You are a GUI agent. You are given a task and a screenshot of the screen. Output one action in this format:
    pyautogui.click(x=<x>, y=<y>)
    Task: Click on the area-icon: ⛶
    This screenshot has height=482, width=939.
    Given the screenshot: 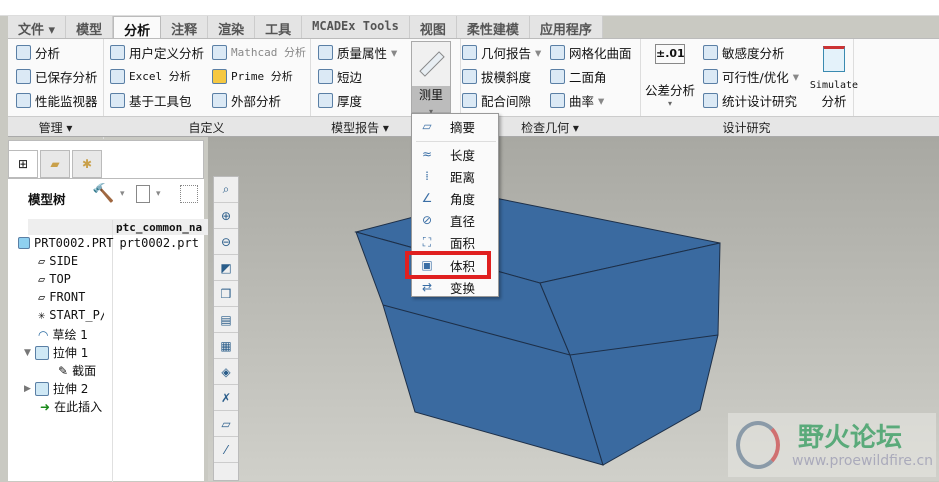 What is the action you would take?
    pyautogui.click(x=427, y=241)
    